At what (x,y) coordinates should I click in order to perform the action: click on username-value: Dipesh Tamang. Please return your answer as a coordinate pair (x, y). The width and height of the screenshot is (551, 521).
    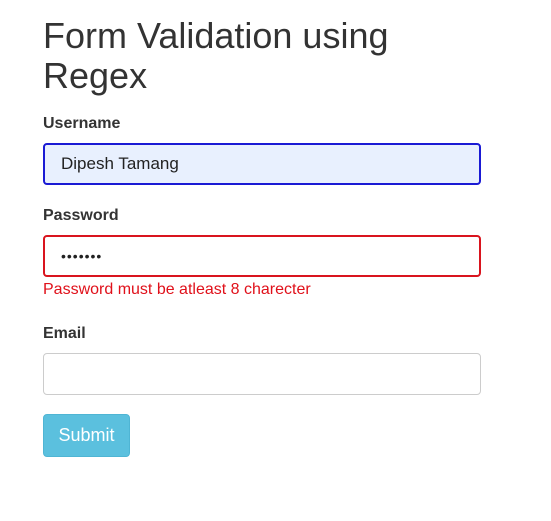
    Looking at the image, I should click on (120, 163).